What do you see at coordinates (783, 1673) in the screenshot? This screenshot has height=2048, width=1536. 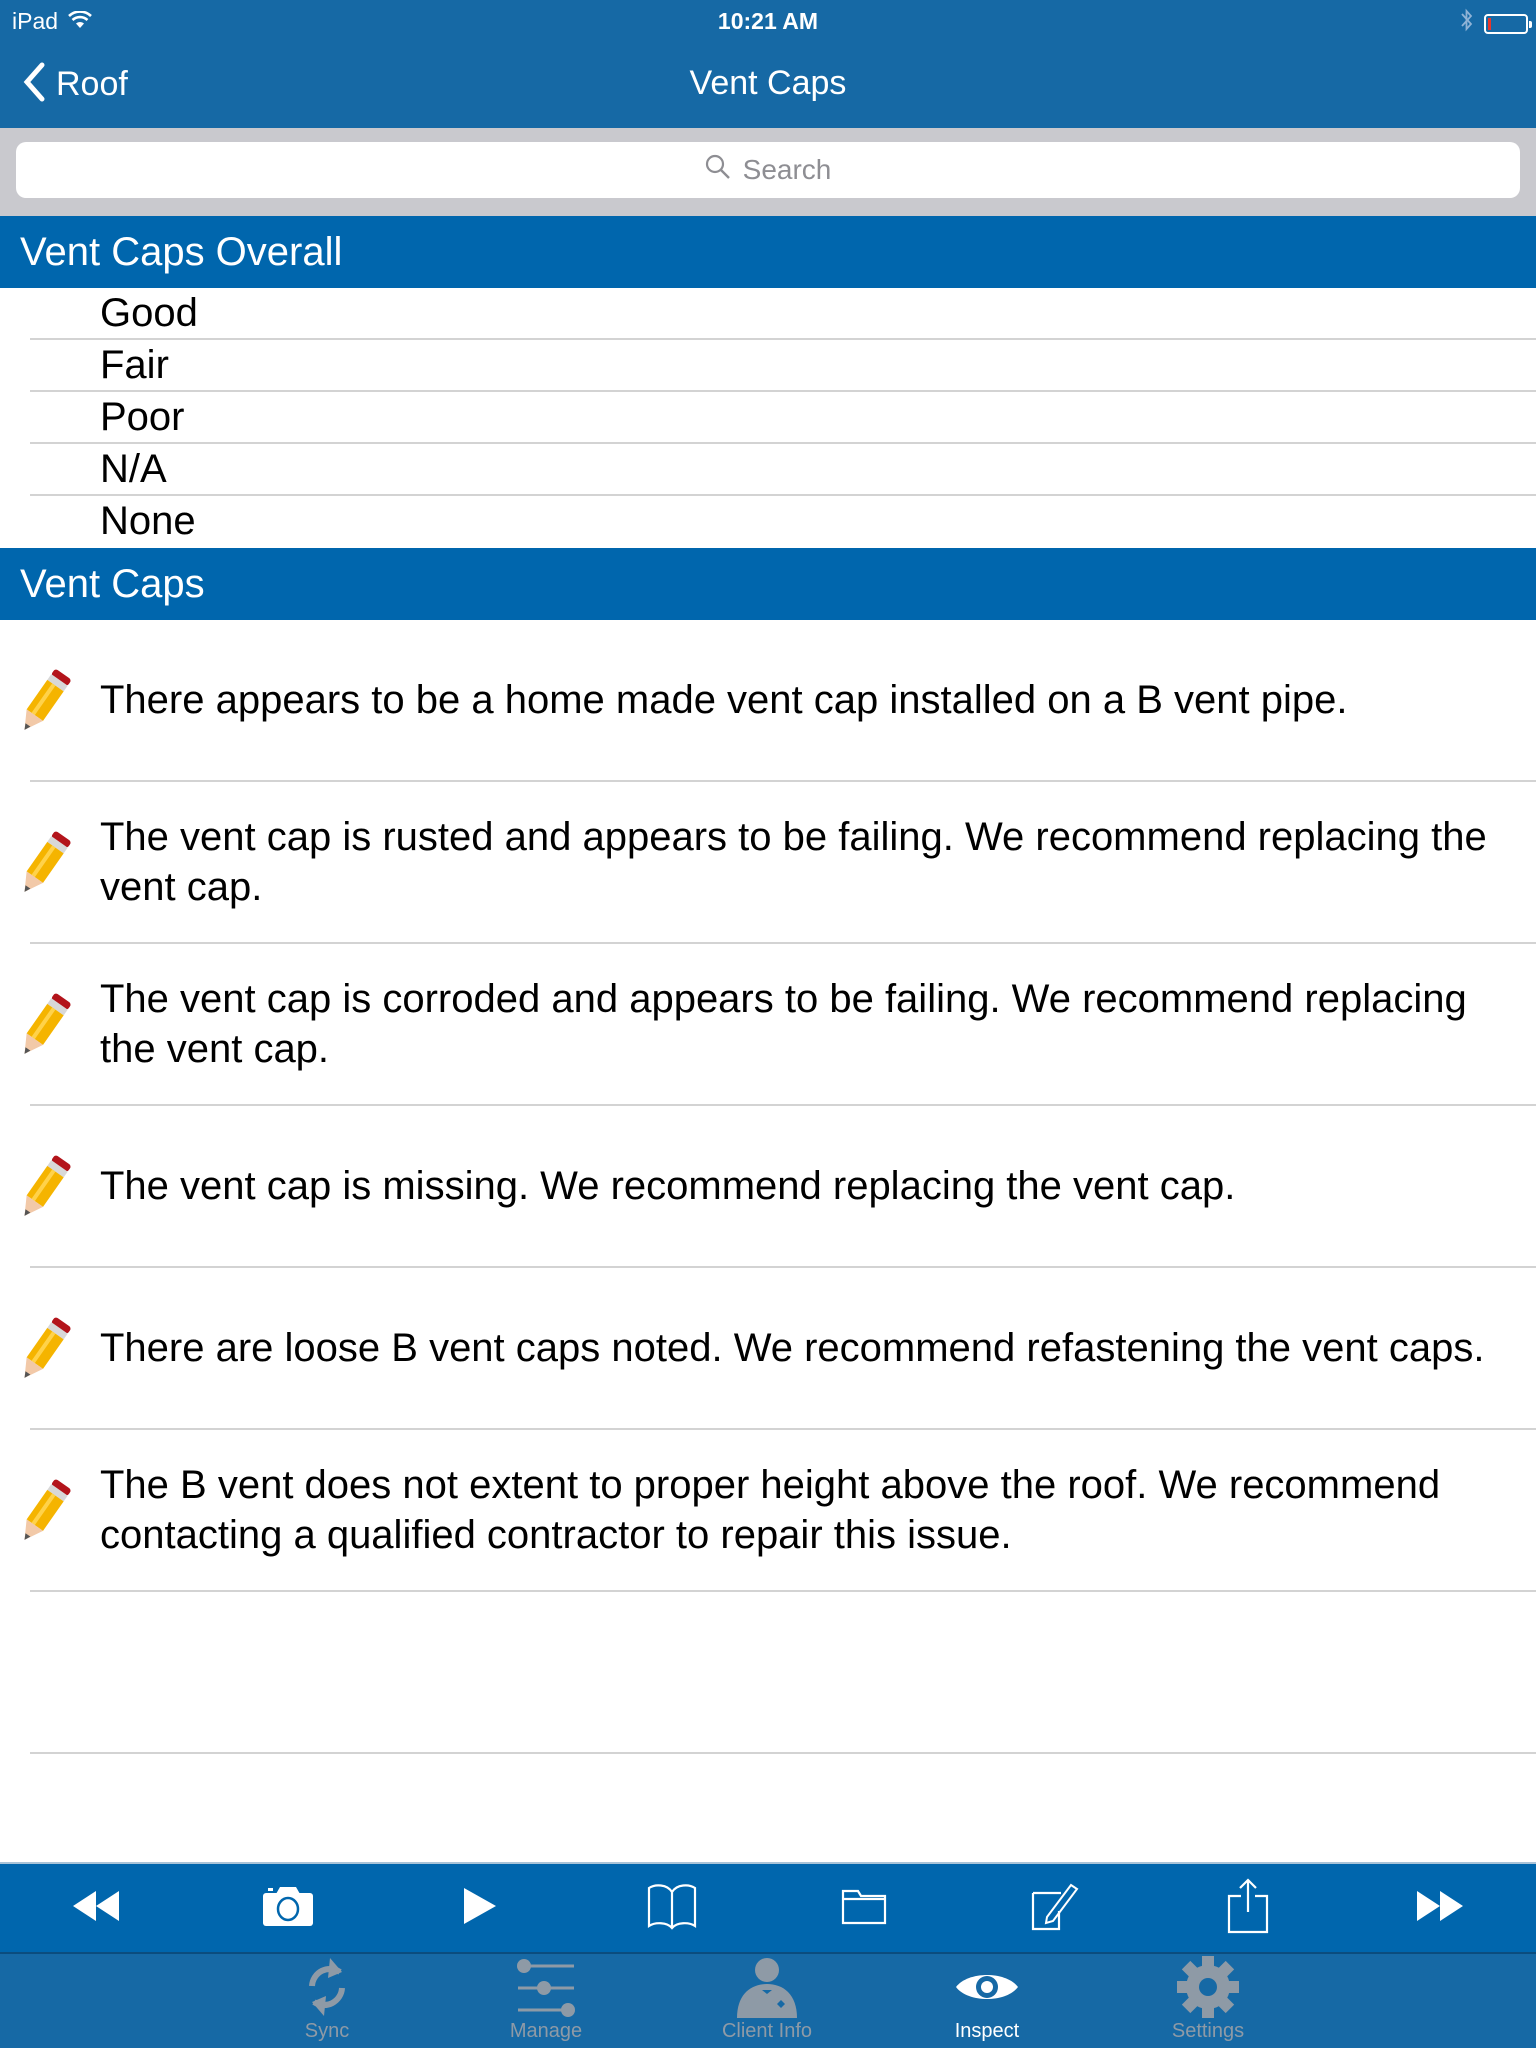 I see `empty-row` at bounding box center [783, 1673].